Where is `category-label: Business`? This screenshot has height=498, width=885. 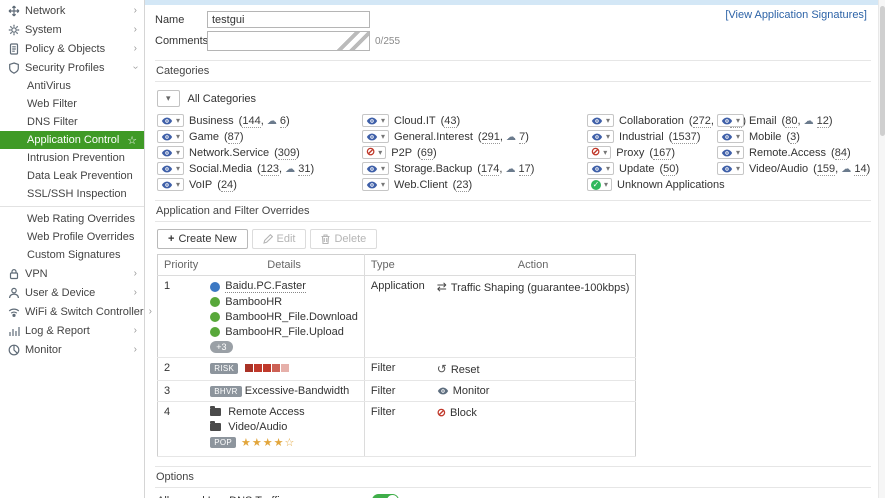
category-label: Business is located at coordinates (211, 120).